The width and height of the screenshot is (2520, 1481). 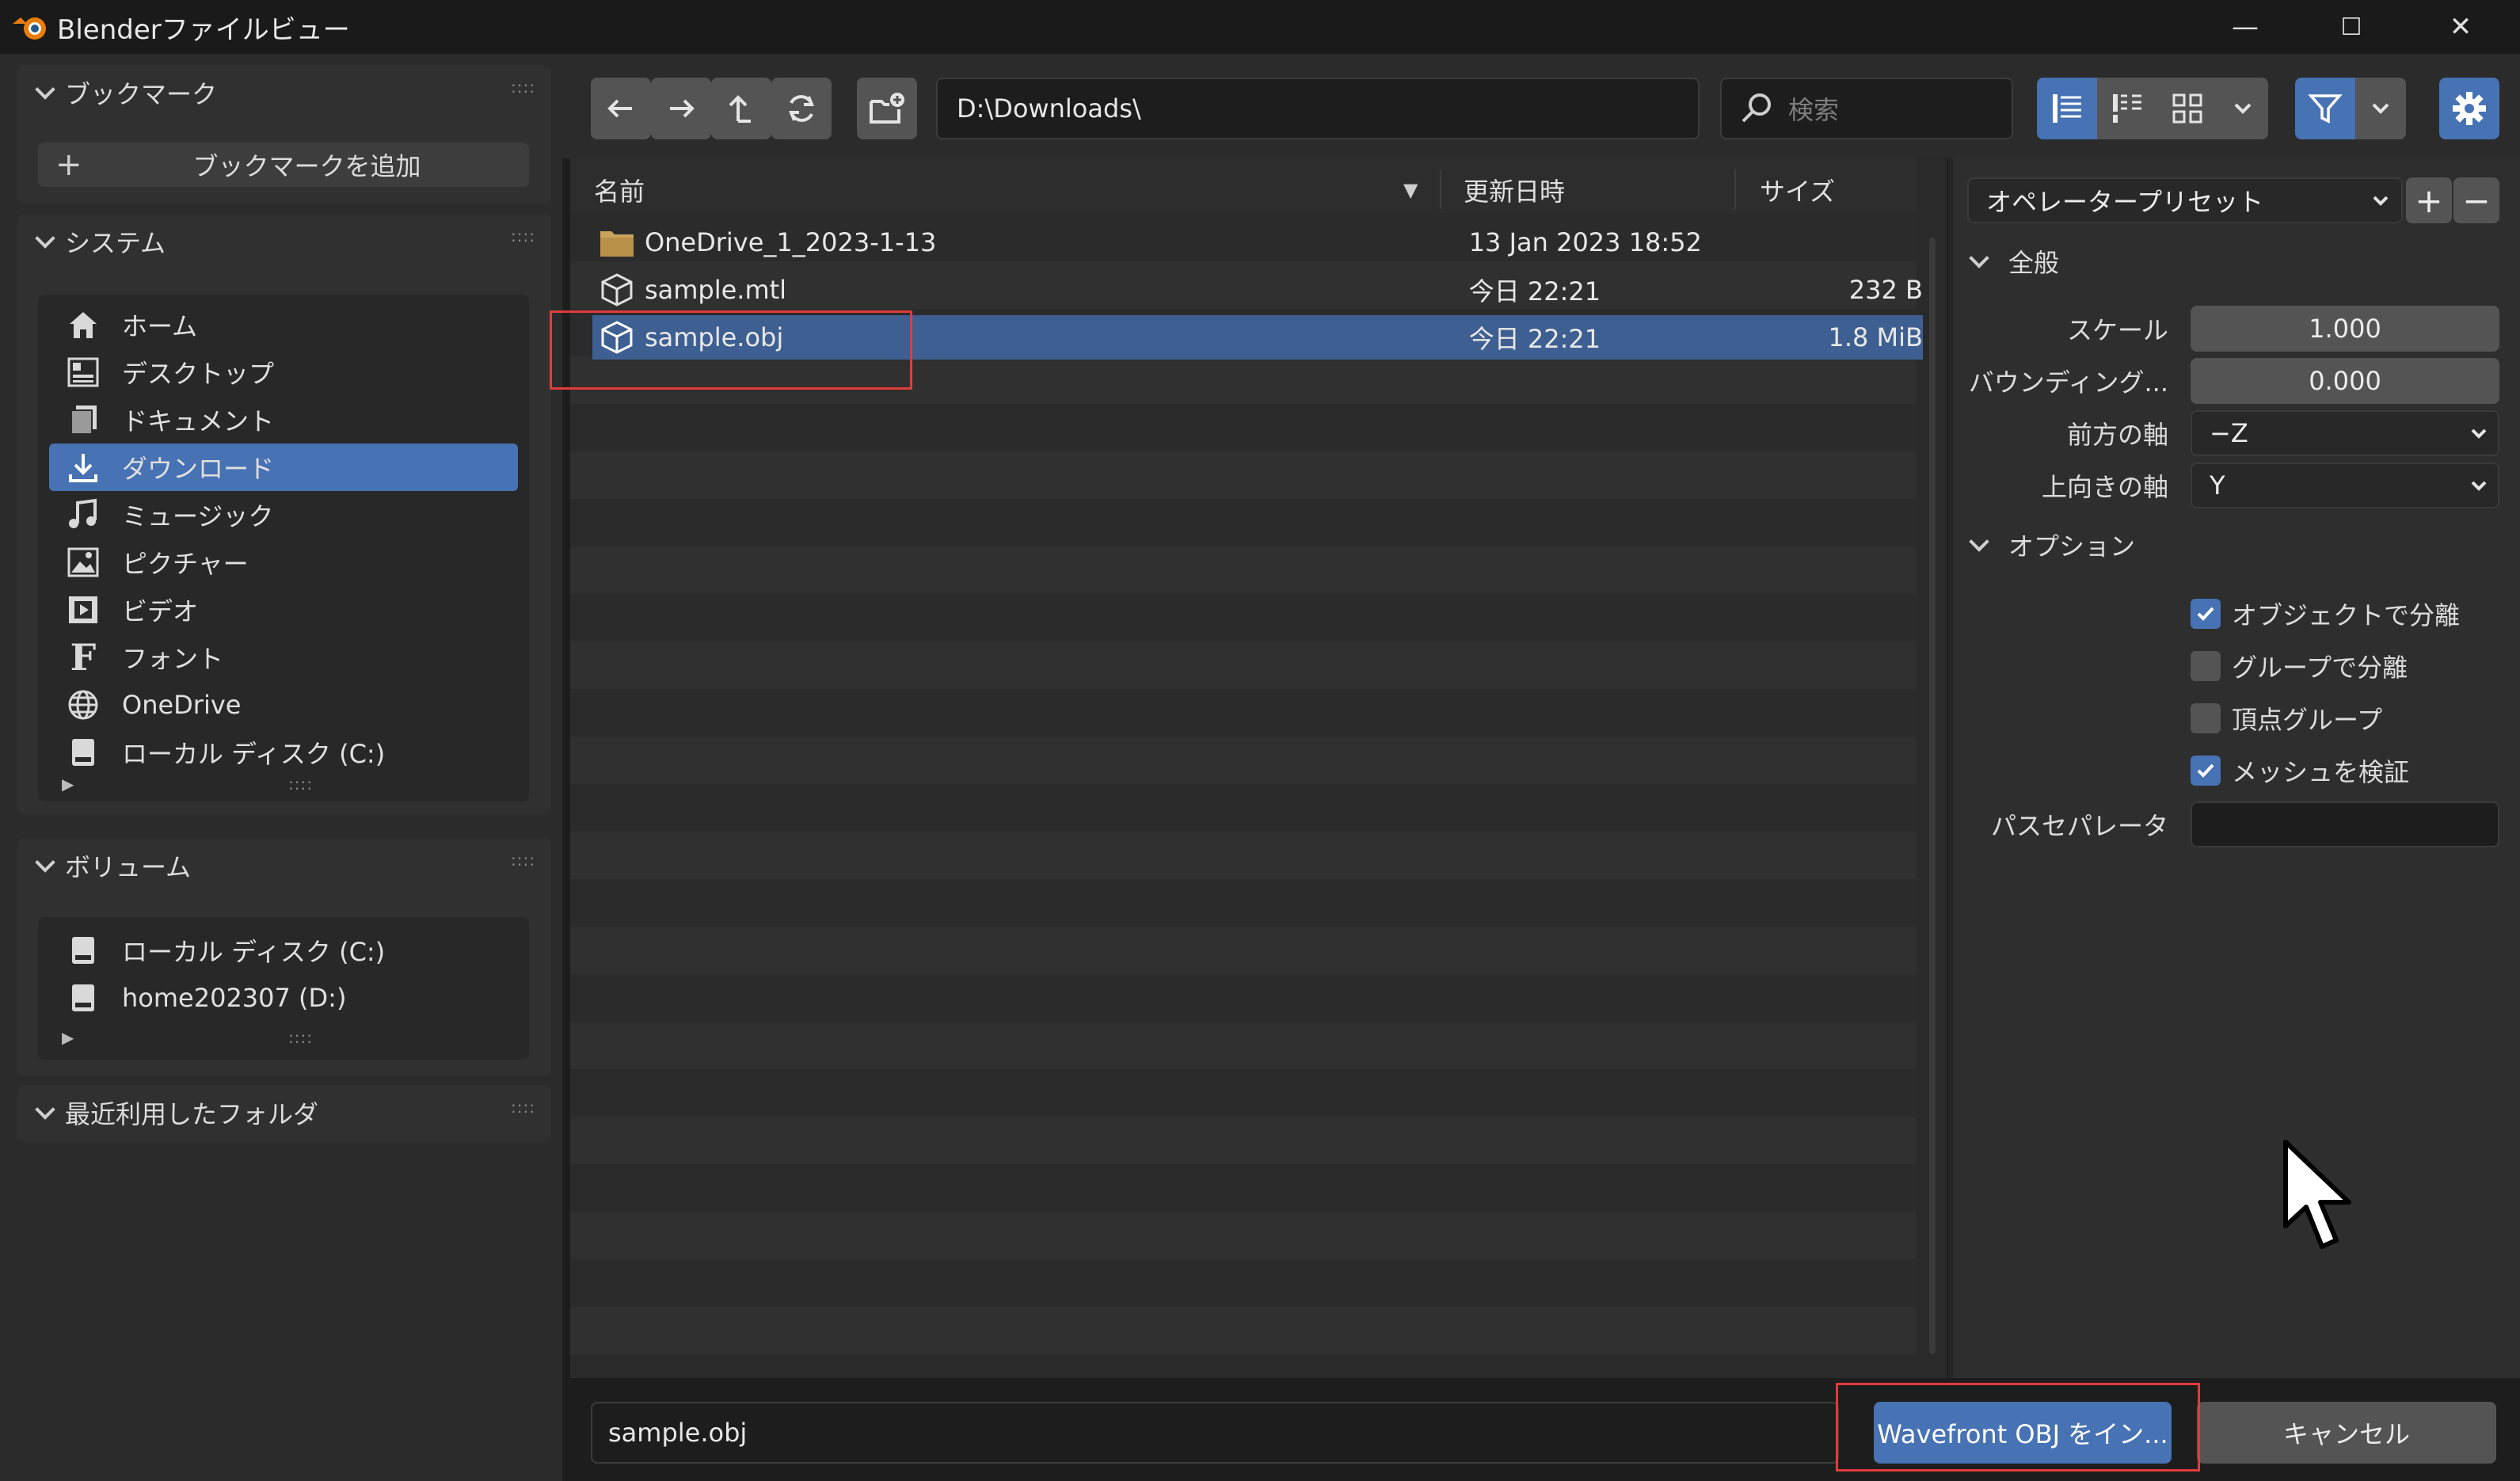 I want to click on file-row-onedrive-folder: OneDrive_1_2023-1-13 13 Jan 2023 18:52, so click(x=1257, y=242).